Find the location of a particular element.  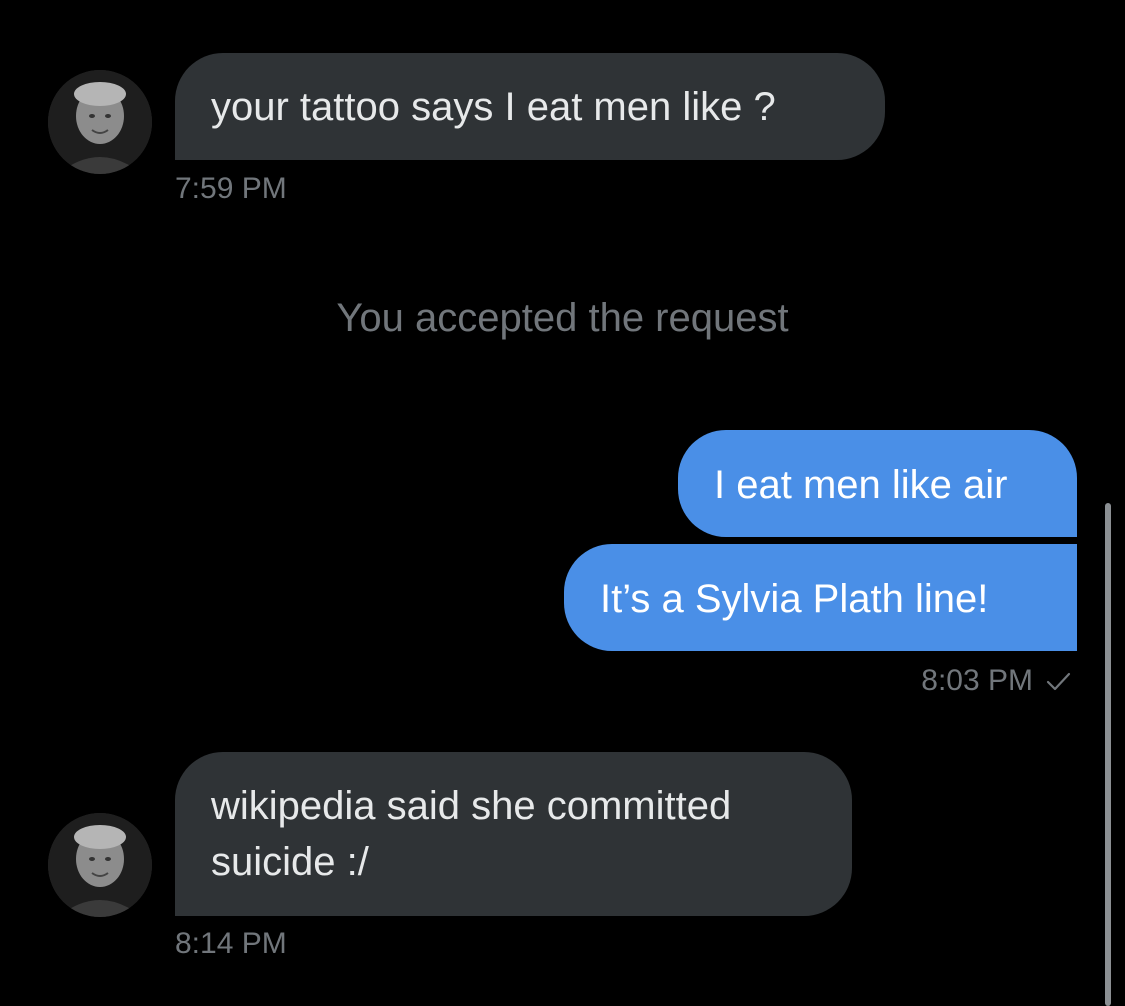

check-icon is located at coordinates (1058, 681).